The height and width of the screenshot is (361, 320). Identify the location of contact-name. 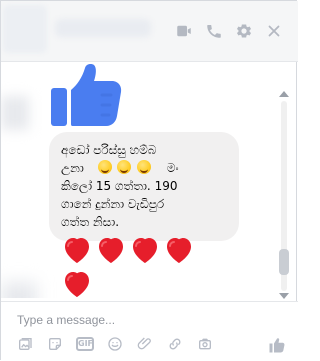
(103, 28).